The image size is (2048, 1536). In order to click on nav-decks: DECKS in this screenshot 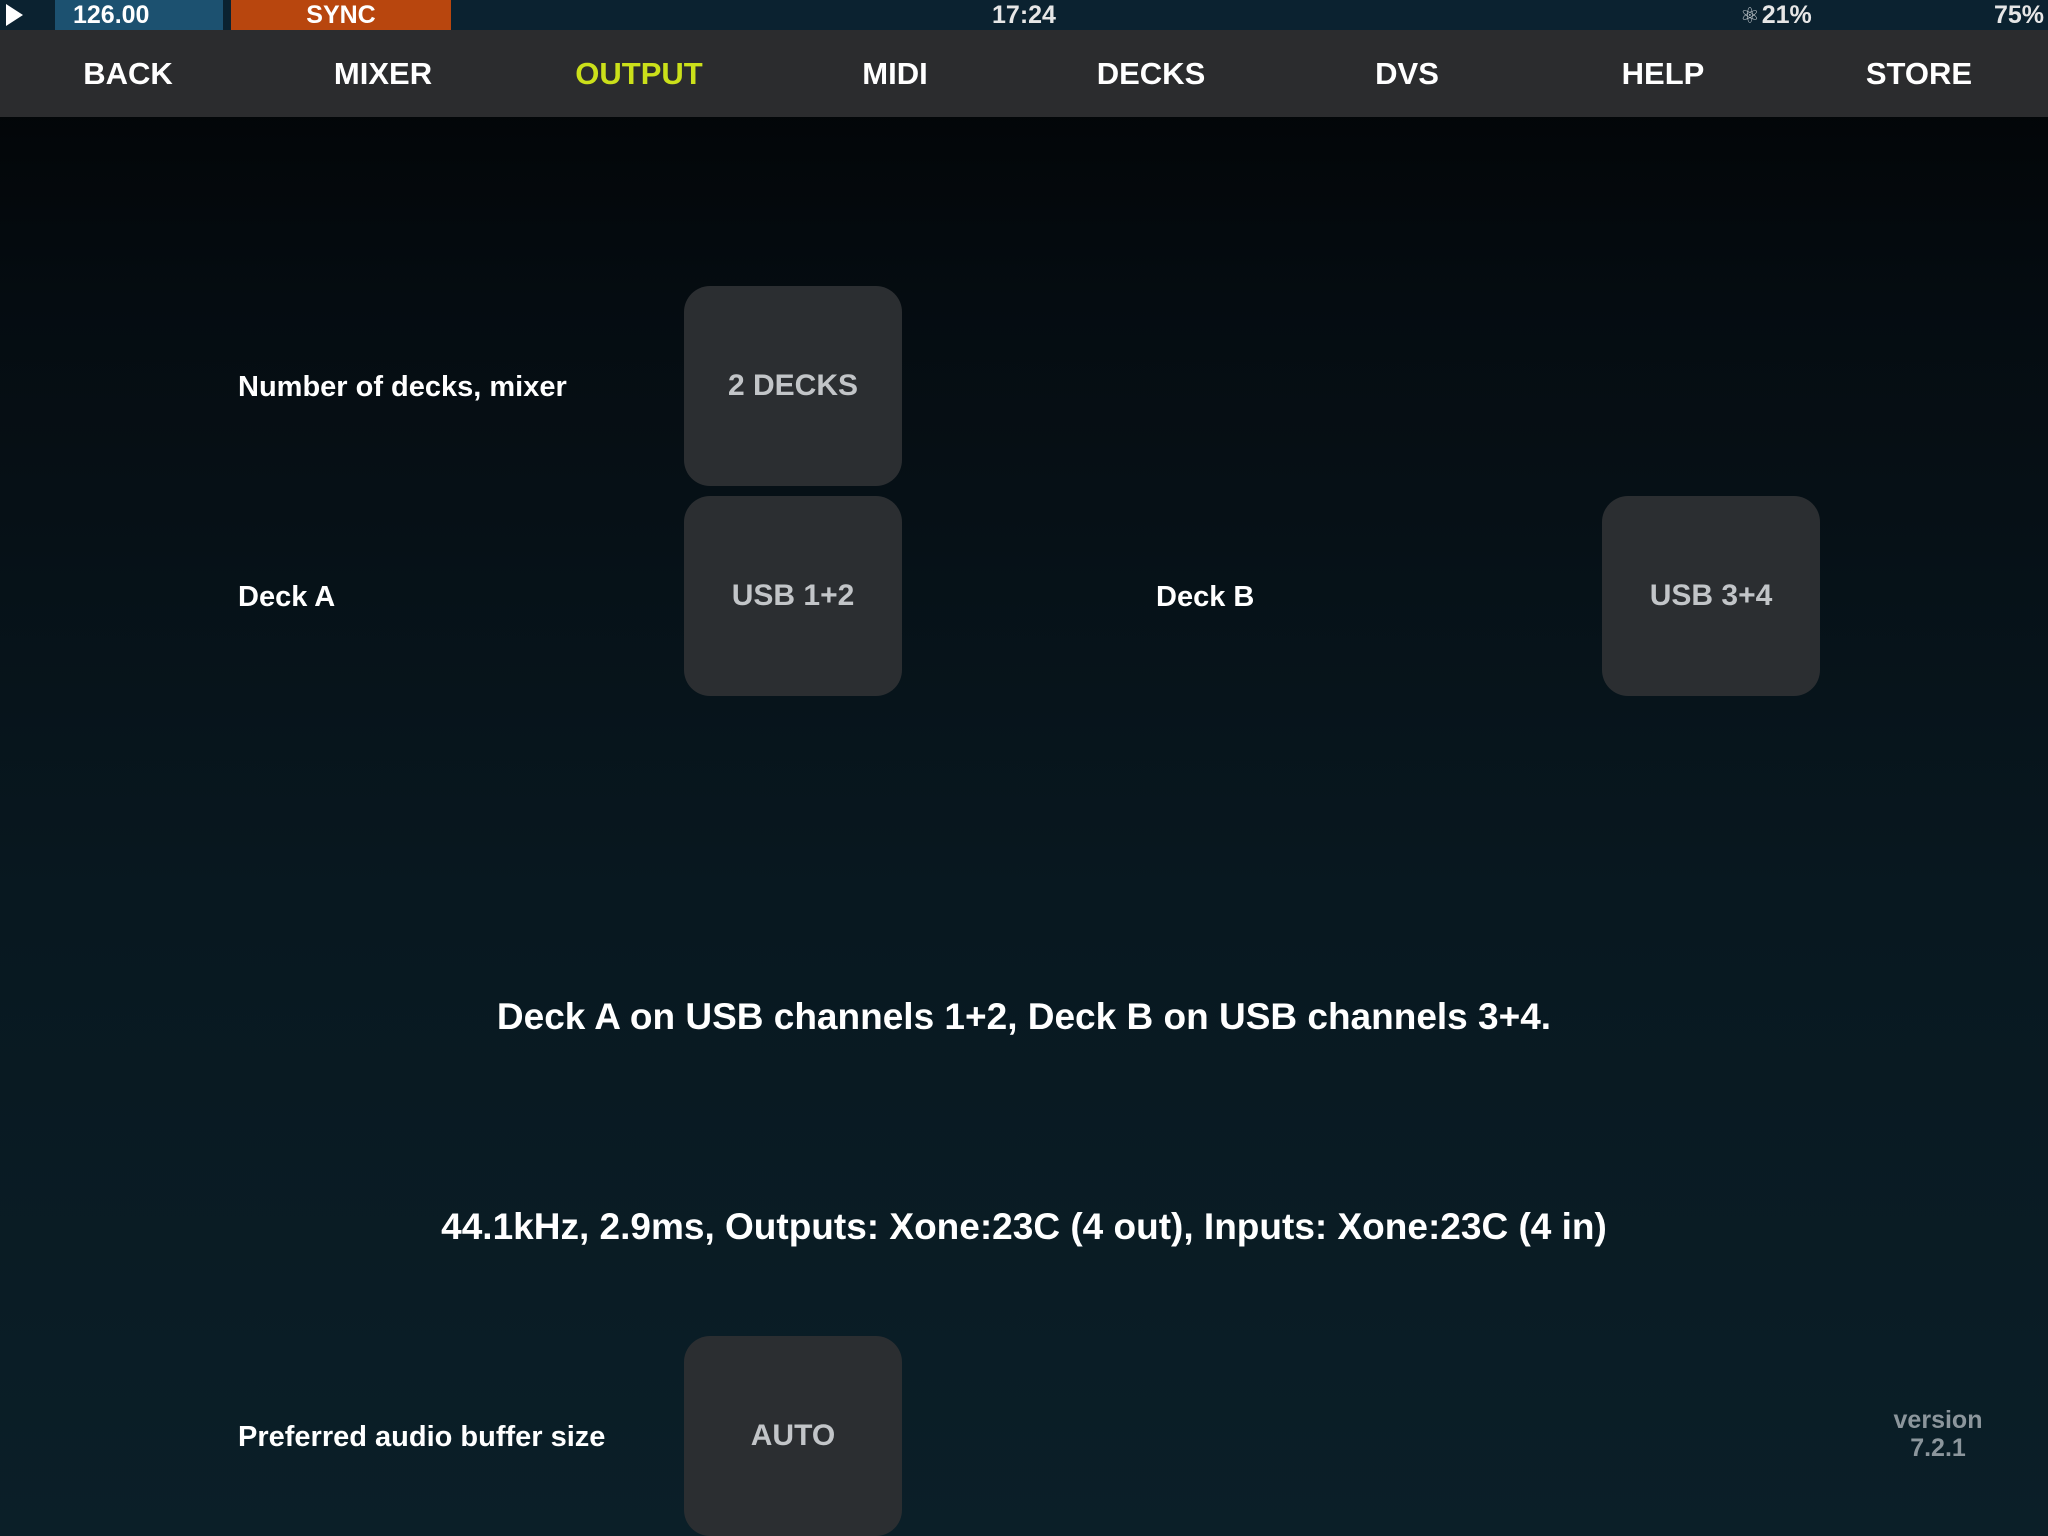, I will do `click(1151, 73)`.